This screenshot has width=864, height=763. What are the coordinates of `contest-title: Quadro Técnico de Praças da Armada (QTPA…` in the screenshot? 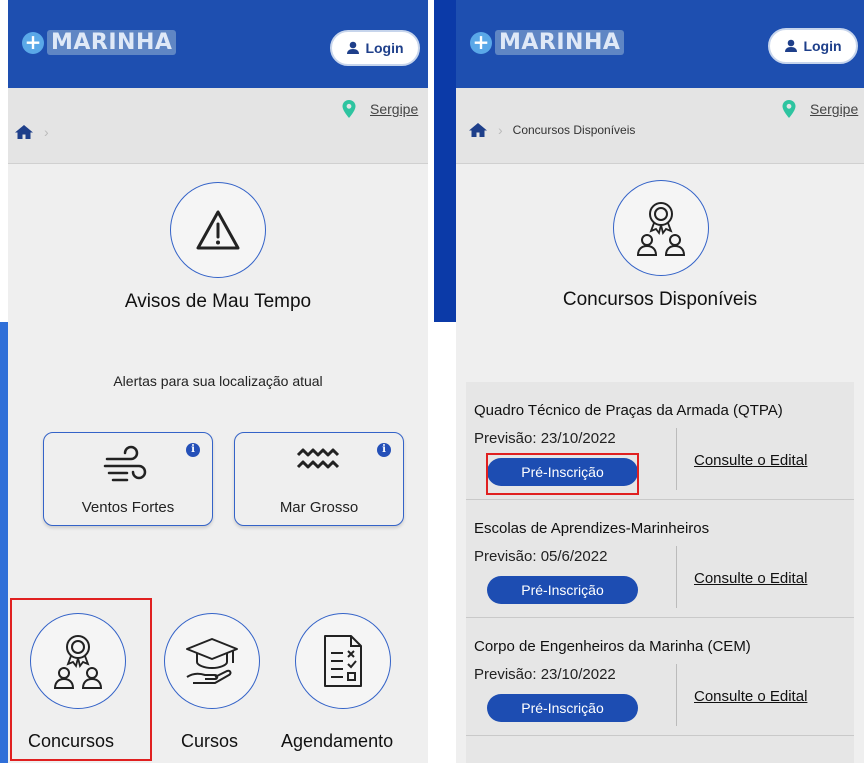 It's located at (628, 410).